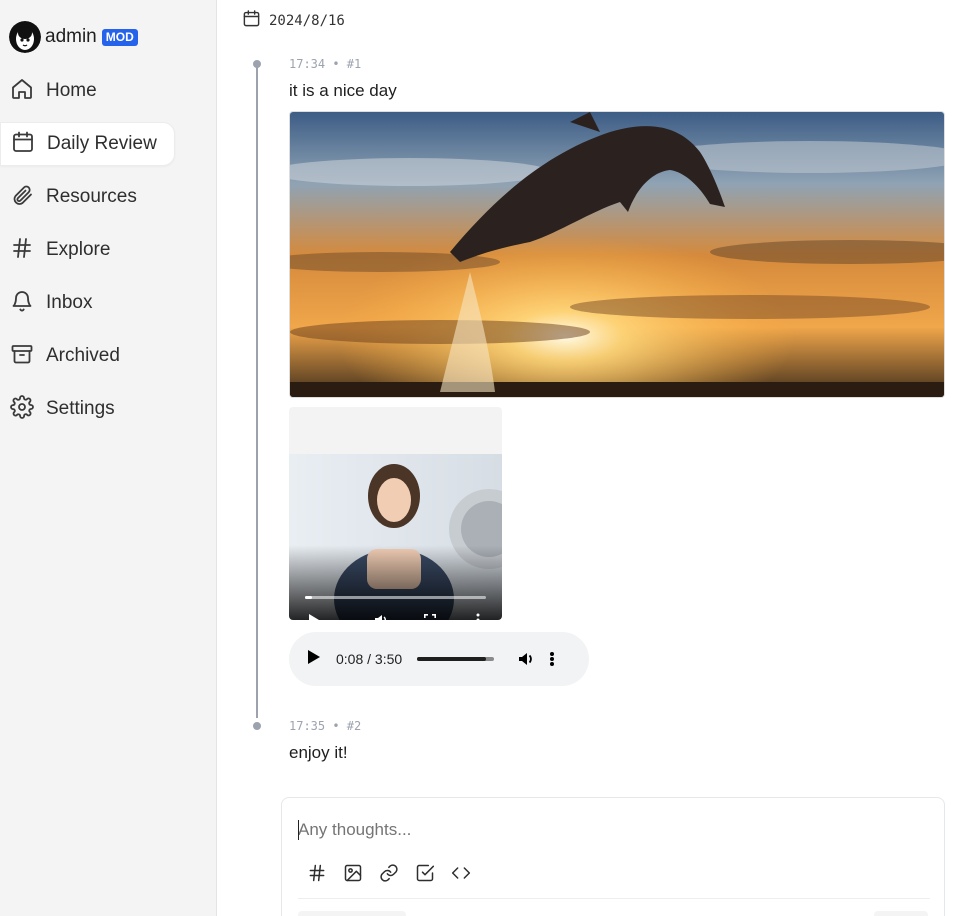 The height and width of the screenshot is (916, 970). I want to click on nav-item-inbox: Inbox, so click(87, 303).